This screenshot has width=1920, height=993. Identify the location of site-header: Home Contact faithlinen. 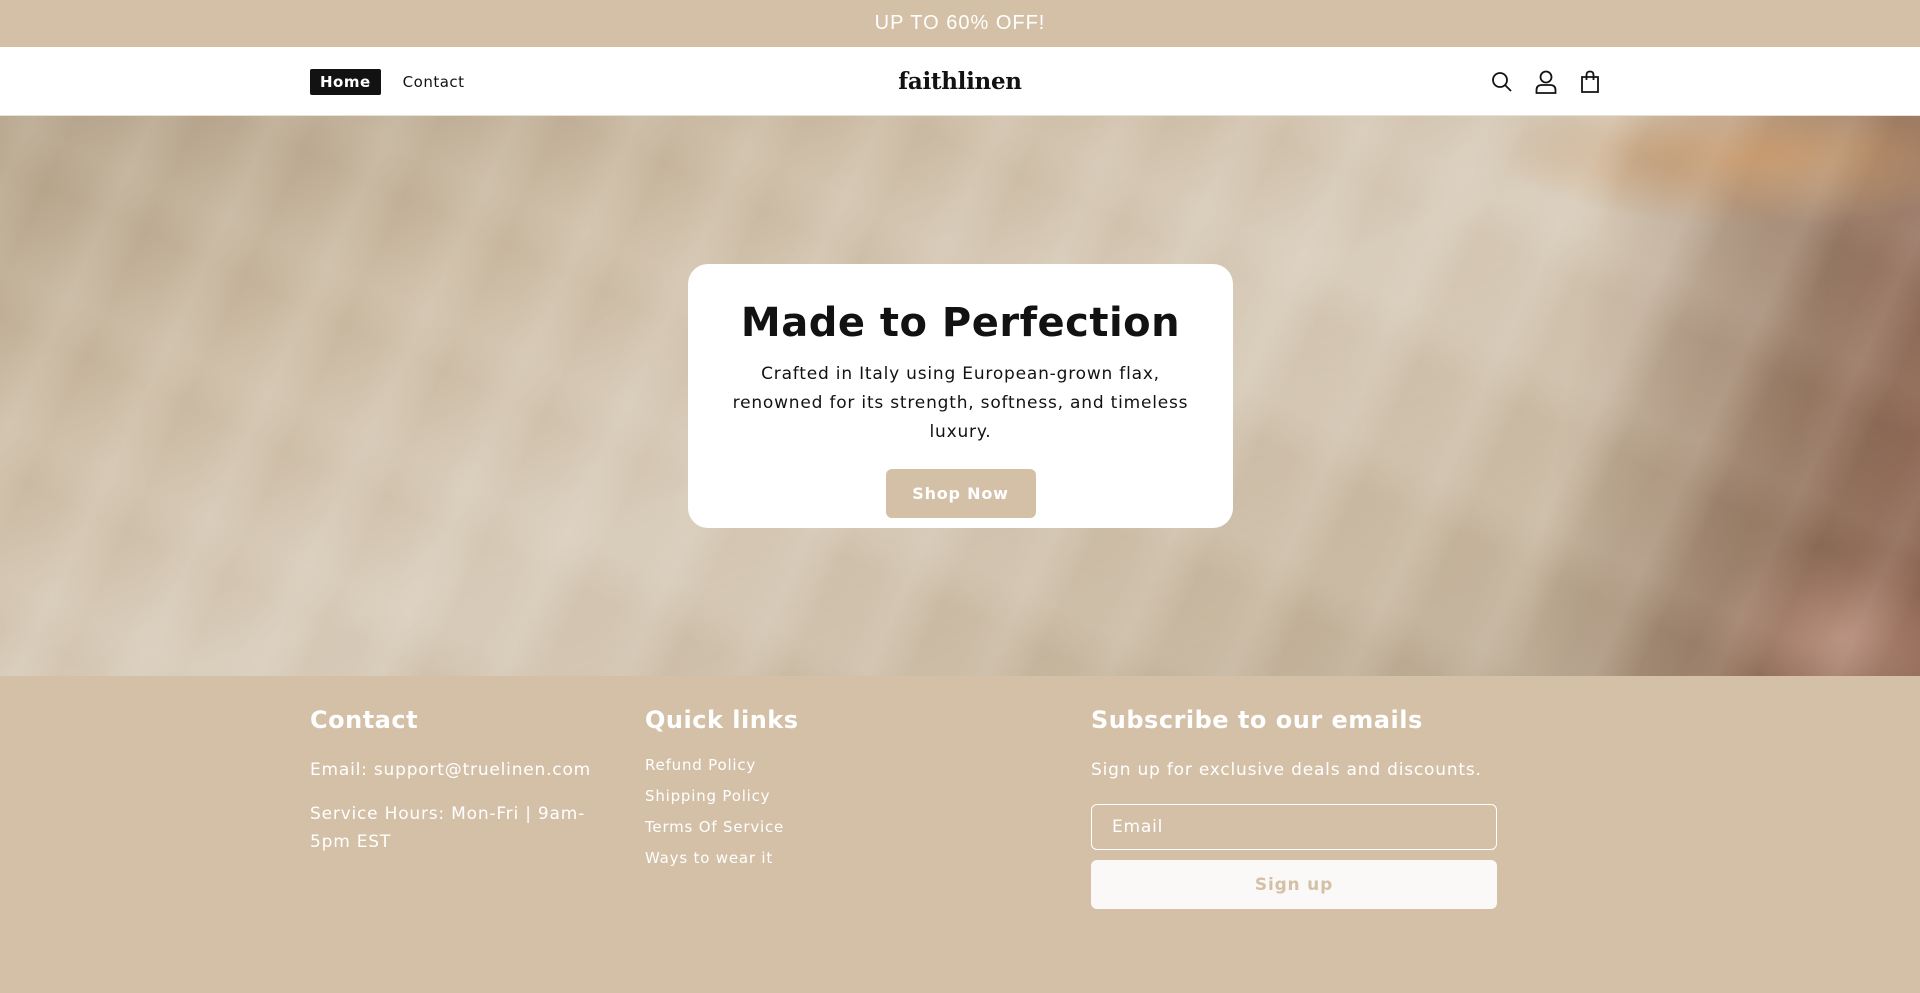
(960, 81).